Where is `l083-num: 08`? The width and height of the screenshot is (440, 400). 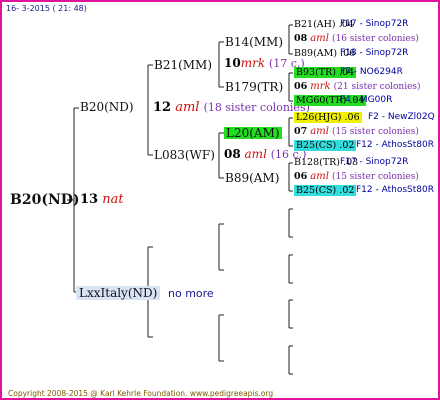
l083-num: 08 is located at coordinates (232, 154).